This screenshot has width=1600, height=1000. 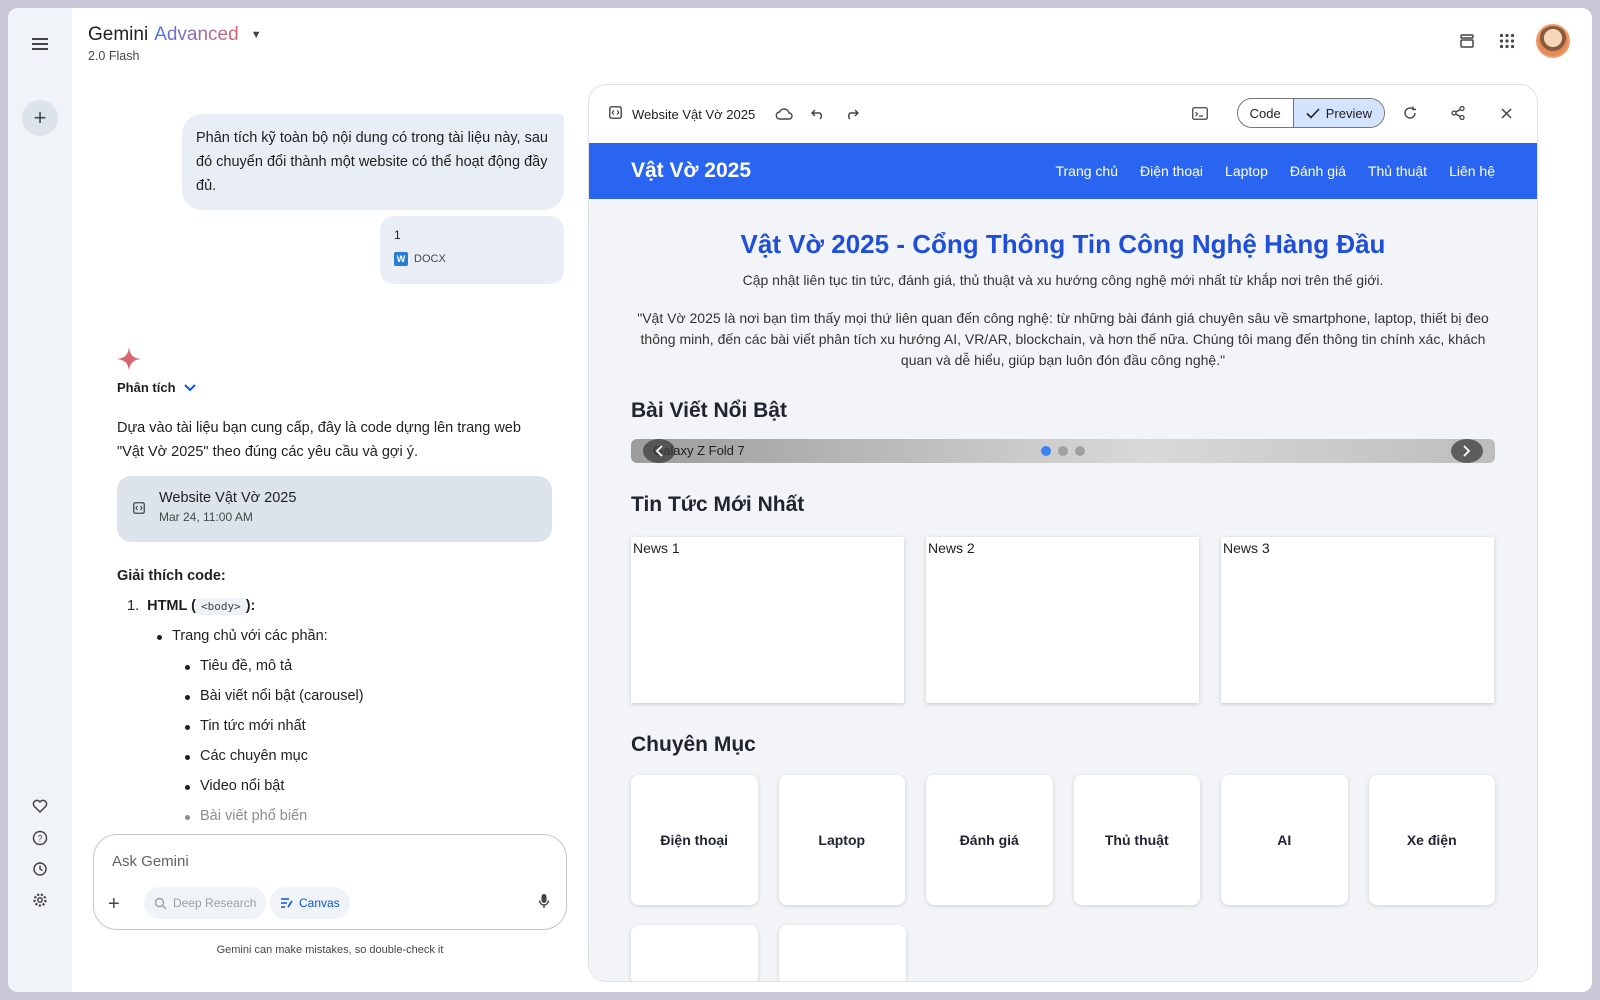 What do you see at coordinates (40, 500) in the screenshot?
I see `side-rail: + ?` at bounding box center [40, 500].